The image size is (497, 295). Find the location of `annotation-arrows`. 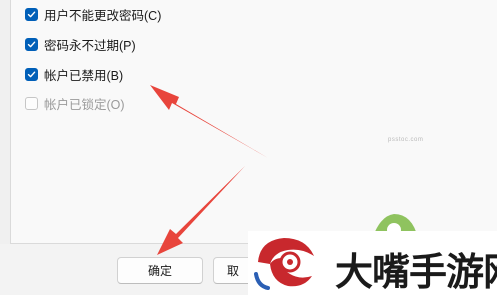

annotation-arrows is located at coordinates (209, 170).